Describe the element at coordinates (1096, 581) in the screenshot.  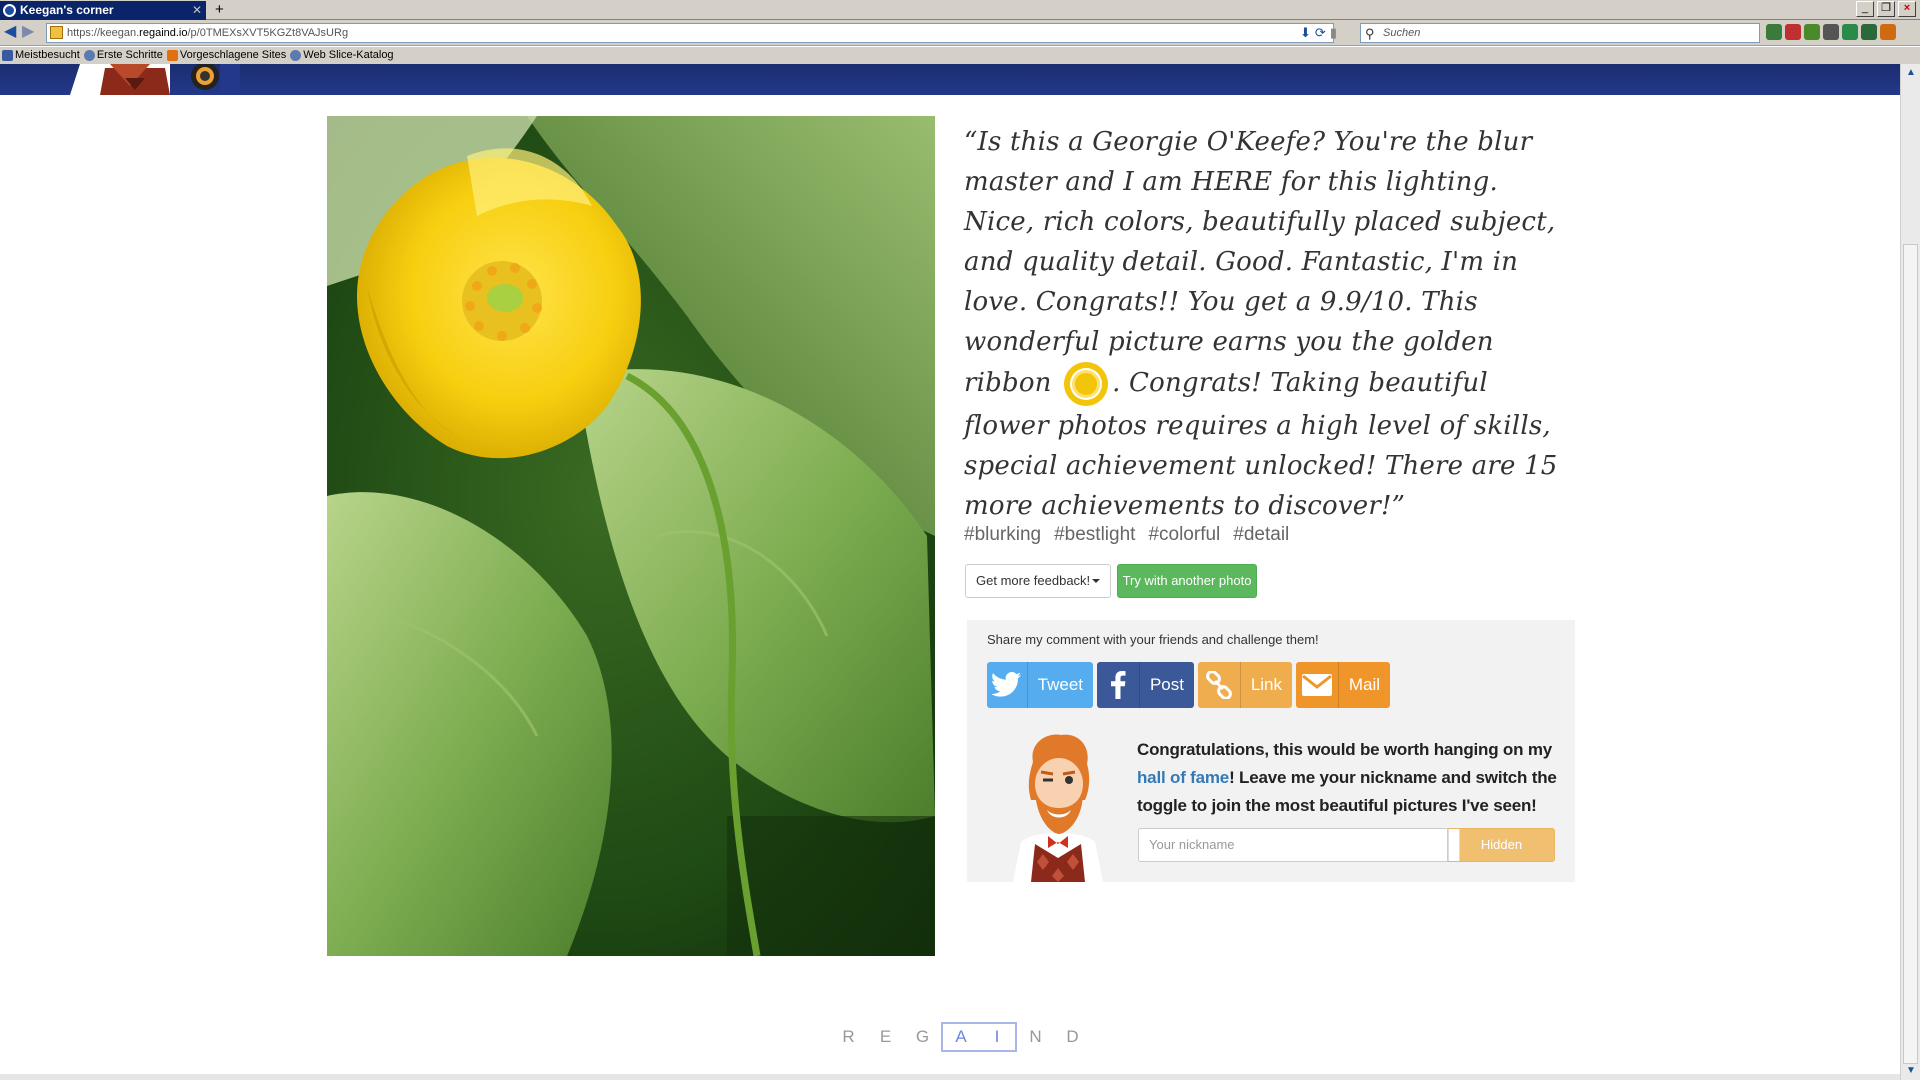
I see `caret-down-icon` at that location.